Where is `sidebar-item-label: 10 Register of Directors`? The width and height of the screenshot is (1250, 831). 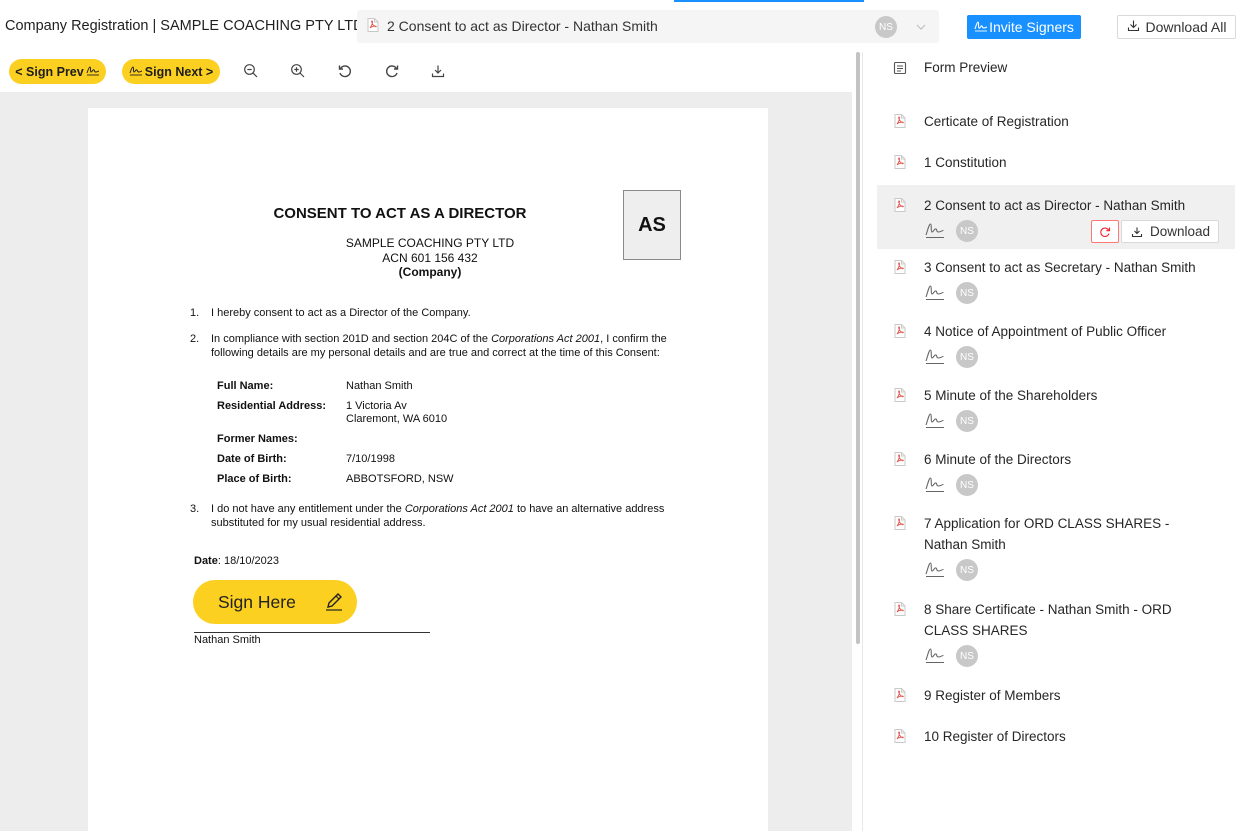
sidebar-item-label: 10 Register of Directors is located at coordinates (995, 736).